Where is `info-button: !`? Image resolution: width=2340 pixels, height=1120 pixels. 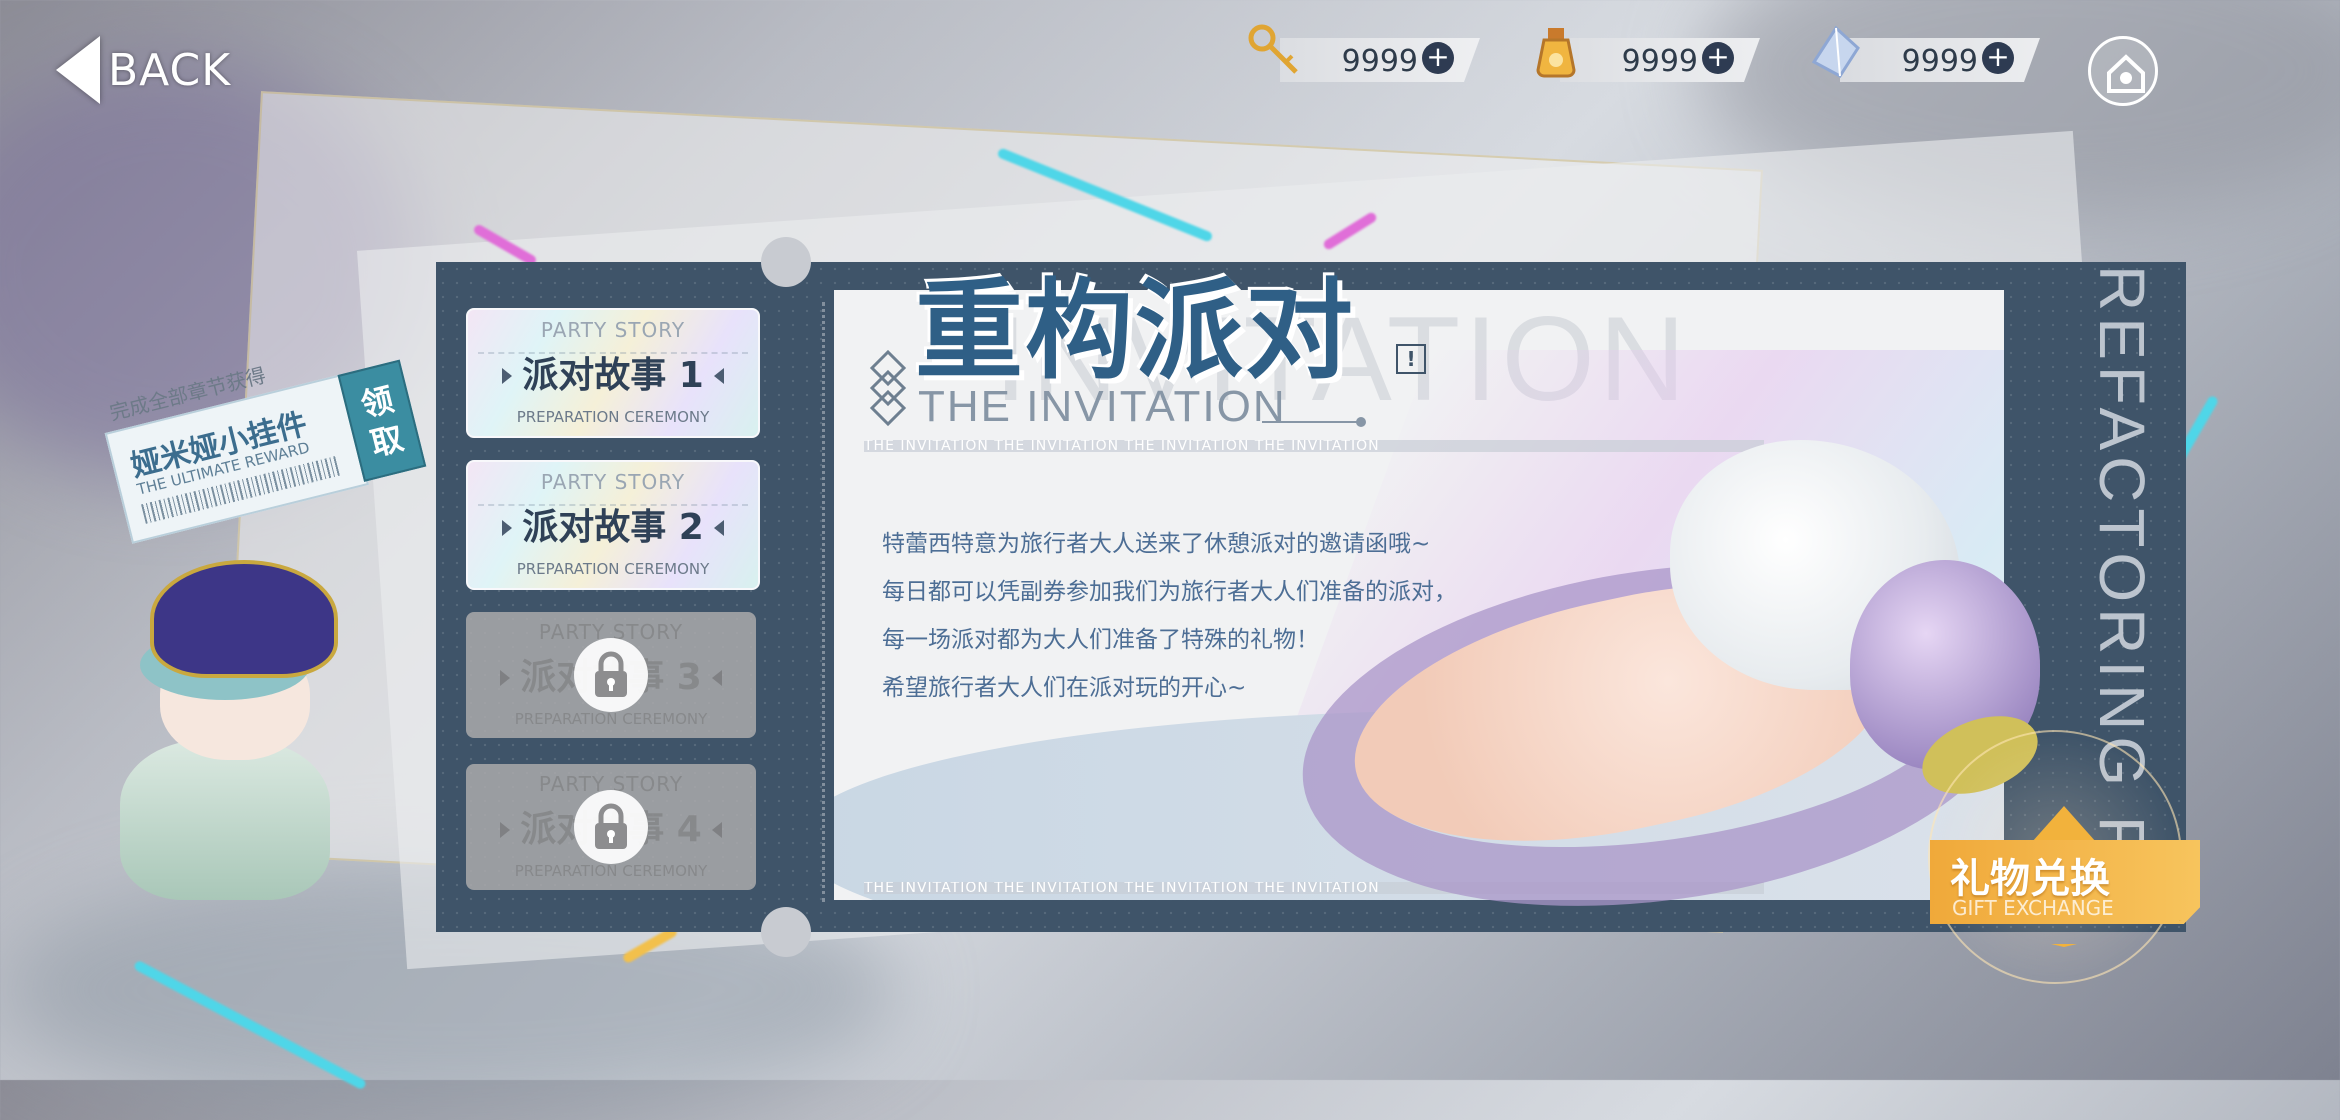 info-button: ! is located at coordinates (1411, 359).